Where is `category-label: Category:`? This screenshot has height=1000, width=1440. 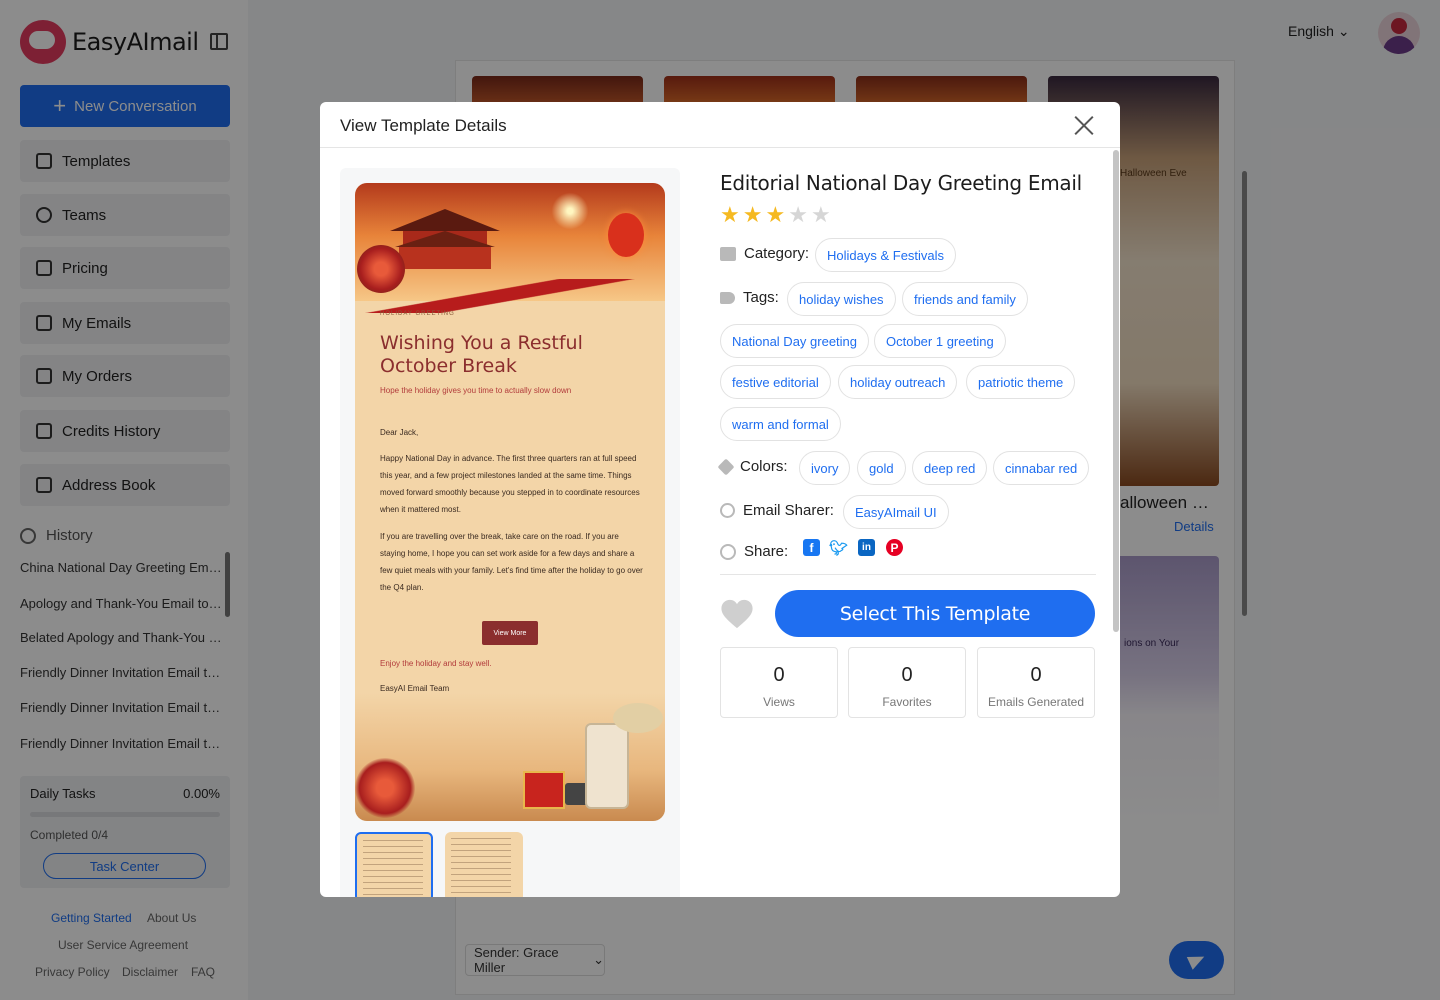
category-label: Category: is located at coordinates (777, 253).